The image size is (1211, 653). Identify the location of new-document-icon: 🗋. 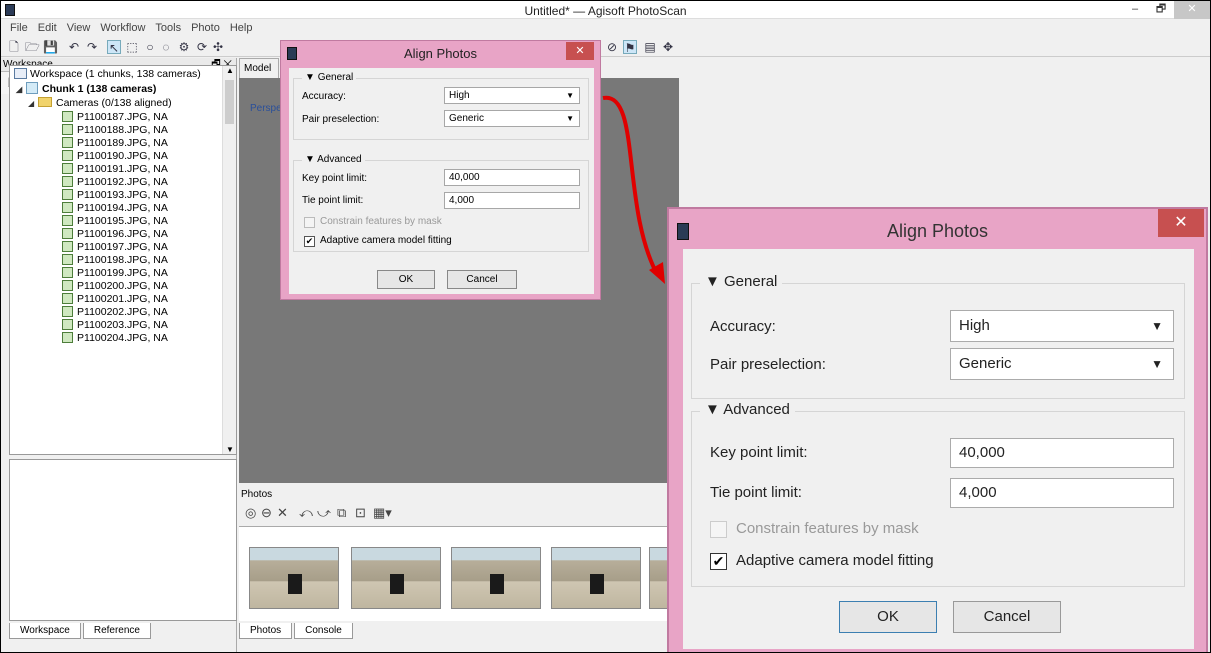
(14, 47).